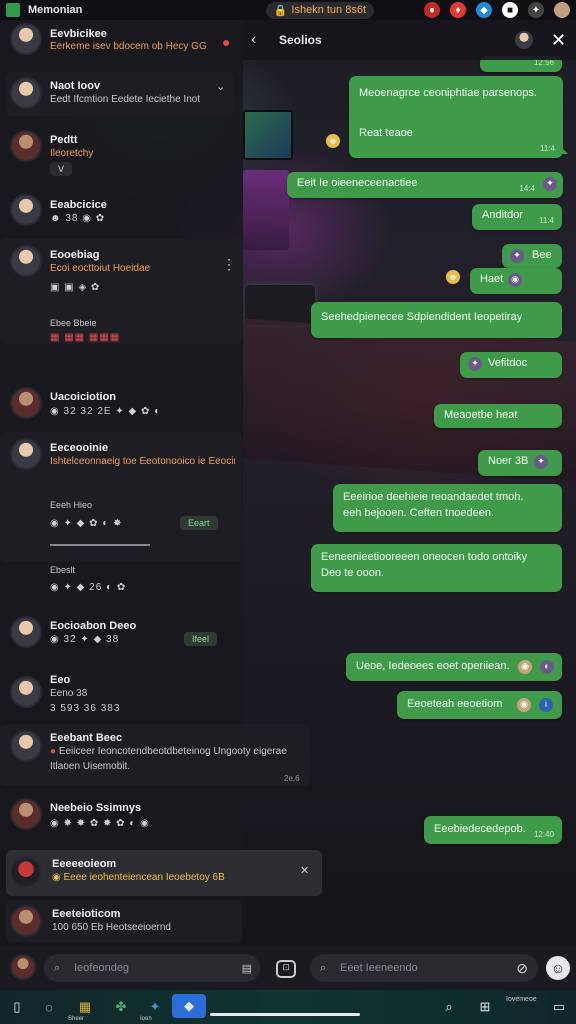  Describe the element at coordinates (121, 406) in the screenshot. I see `list-item: Uacoiciotion ◉ 32 32 2E ✦ ◆ ✿ ◐` at that location.